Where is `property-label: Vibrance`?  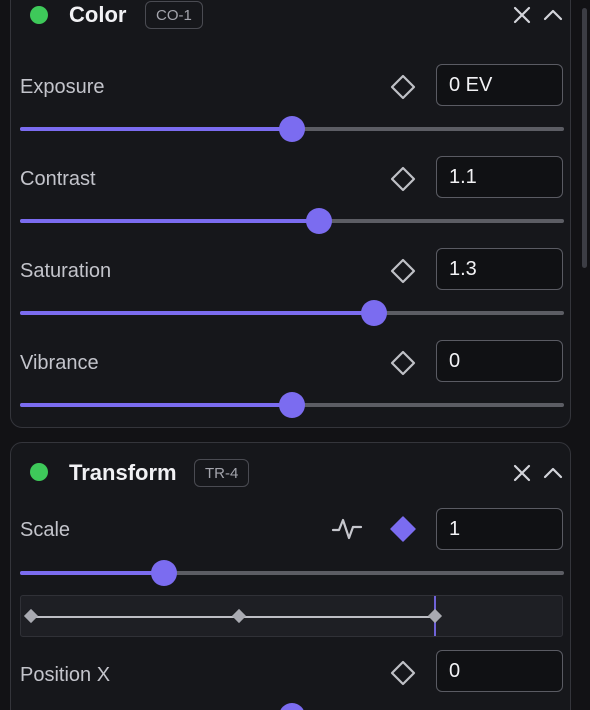
property-label: Vibrance is located at coordinates (59, 363).